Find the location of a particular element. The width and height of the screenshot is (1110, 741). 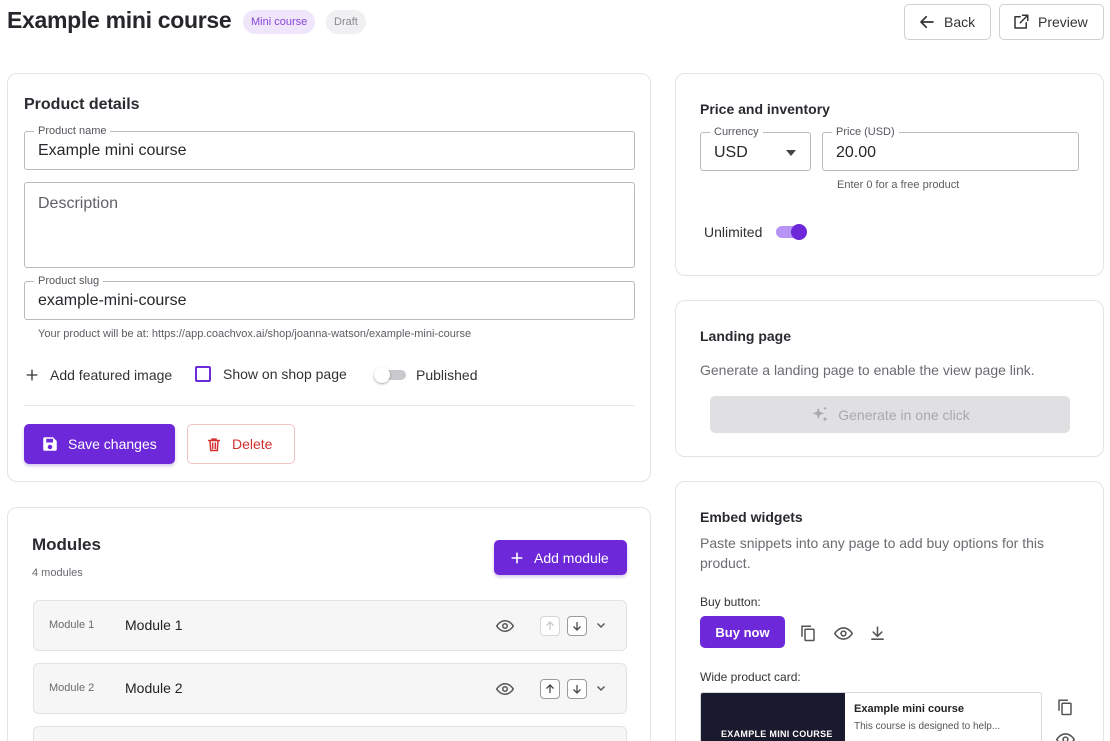

unlimited-toggle is located at coordinates (792, 232).